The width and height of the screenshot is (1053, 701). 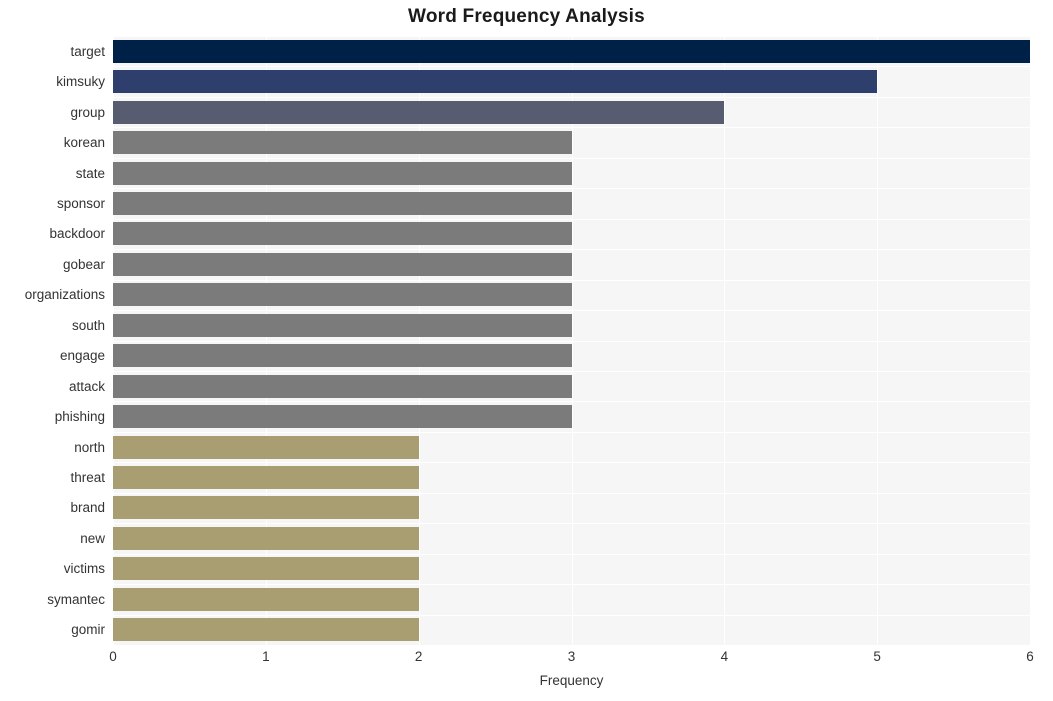 What do you see at coordinates (92, 538) in the screenshot?
I see `y-axis-tick-label: new` at bounding box center [92, 538].